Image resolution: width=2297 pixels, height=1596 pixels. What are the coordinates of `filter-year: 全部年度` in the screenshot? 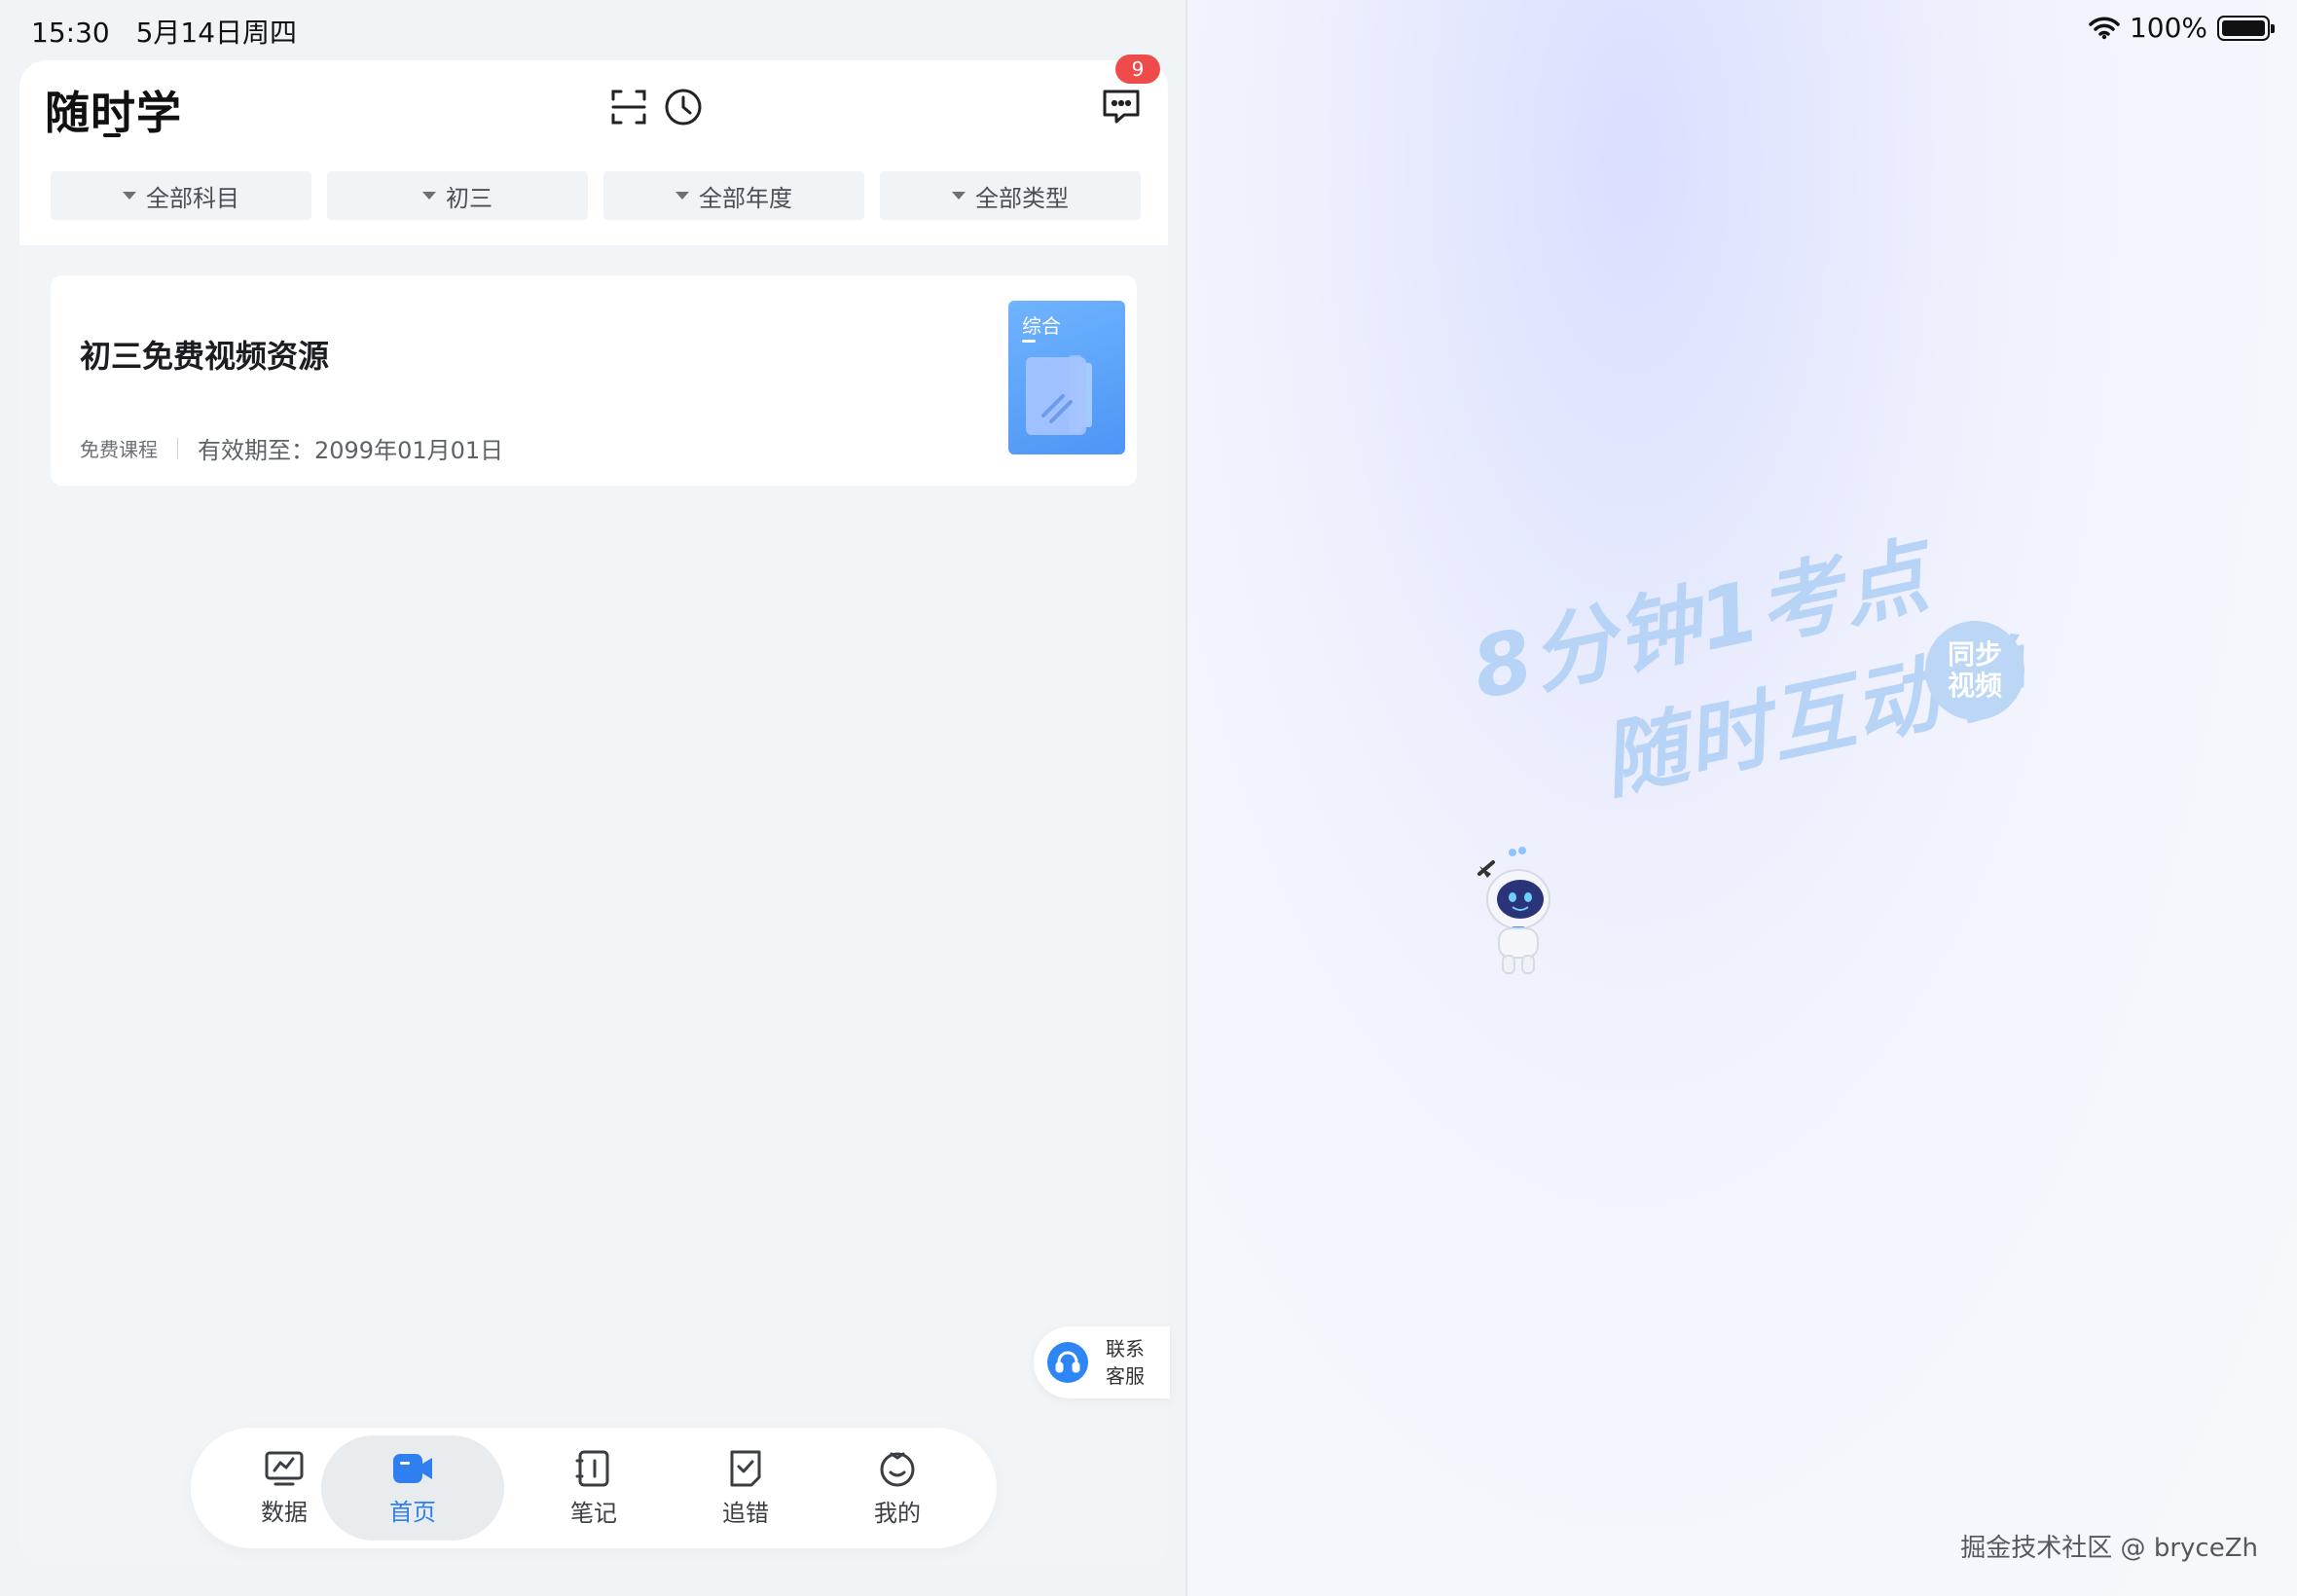 It's located at (733, 195).